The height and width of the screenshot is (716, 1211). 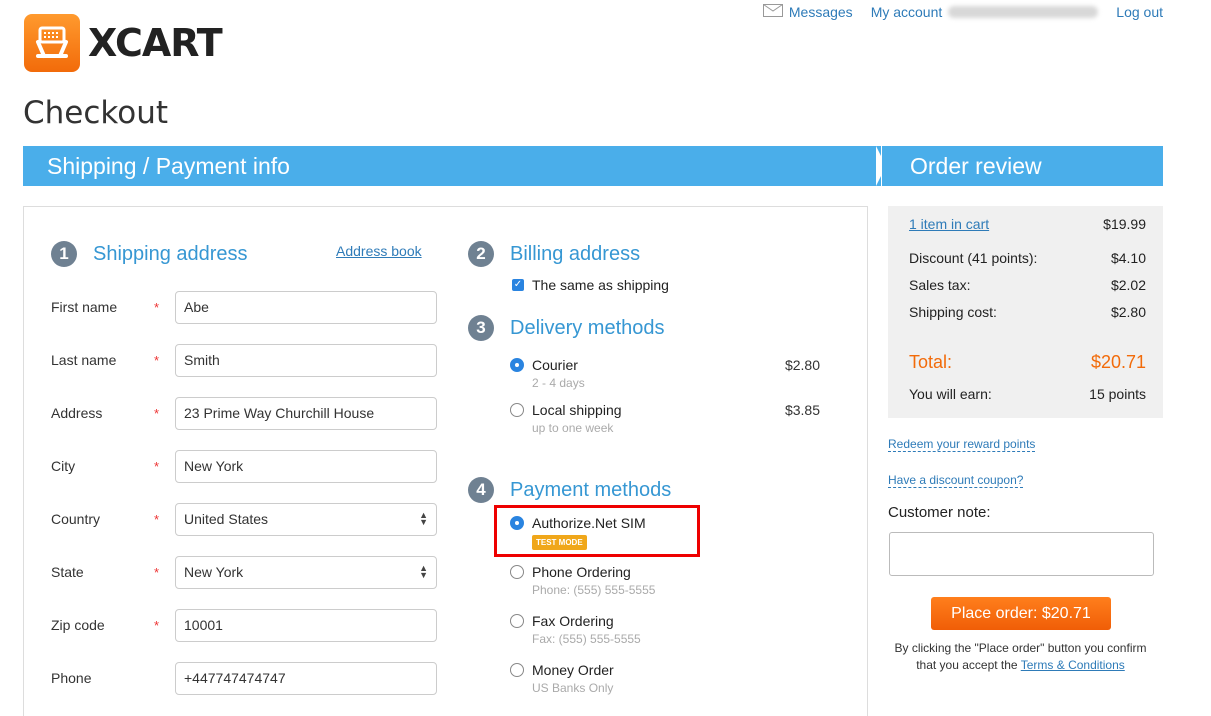 I want to click on earn-label: You will earn:, so click(x=950, y=394).